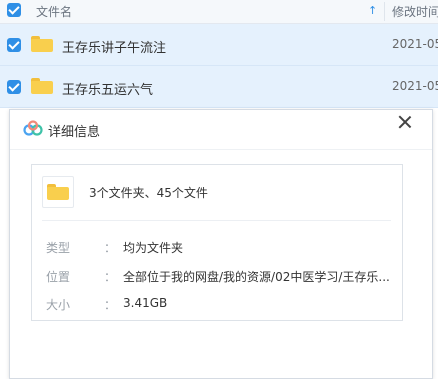 This screenshot has width=438, height=379. I want to click on size-label: 大小, so click(58, 305).